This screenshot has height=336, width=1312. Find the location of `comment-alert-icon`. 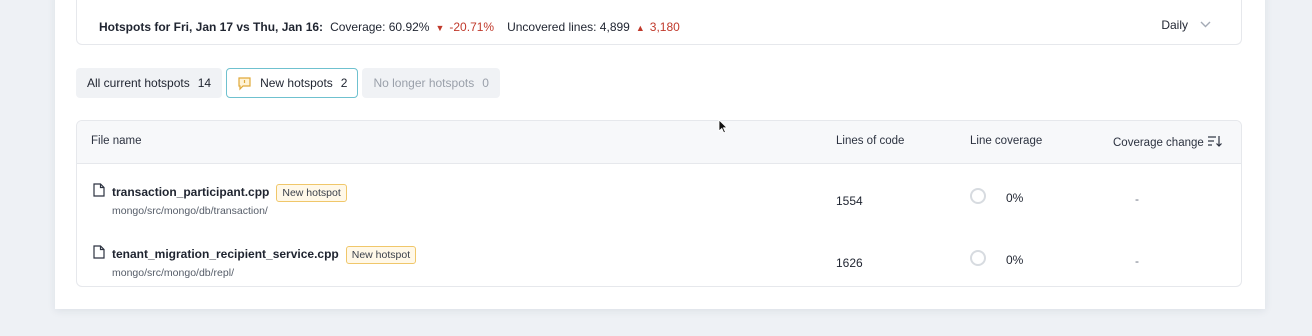

comment-alert-icon is located at coordinates (244, 83).